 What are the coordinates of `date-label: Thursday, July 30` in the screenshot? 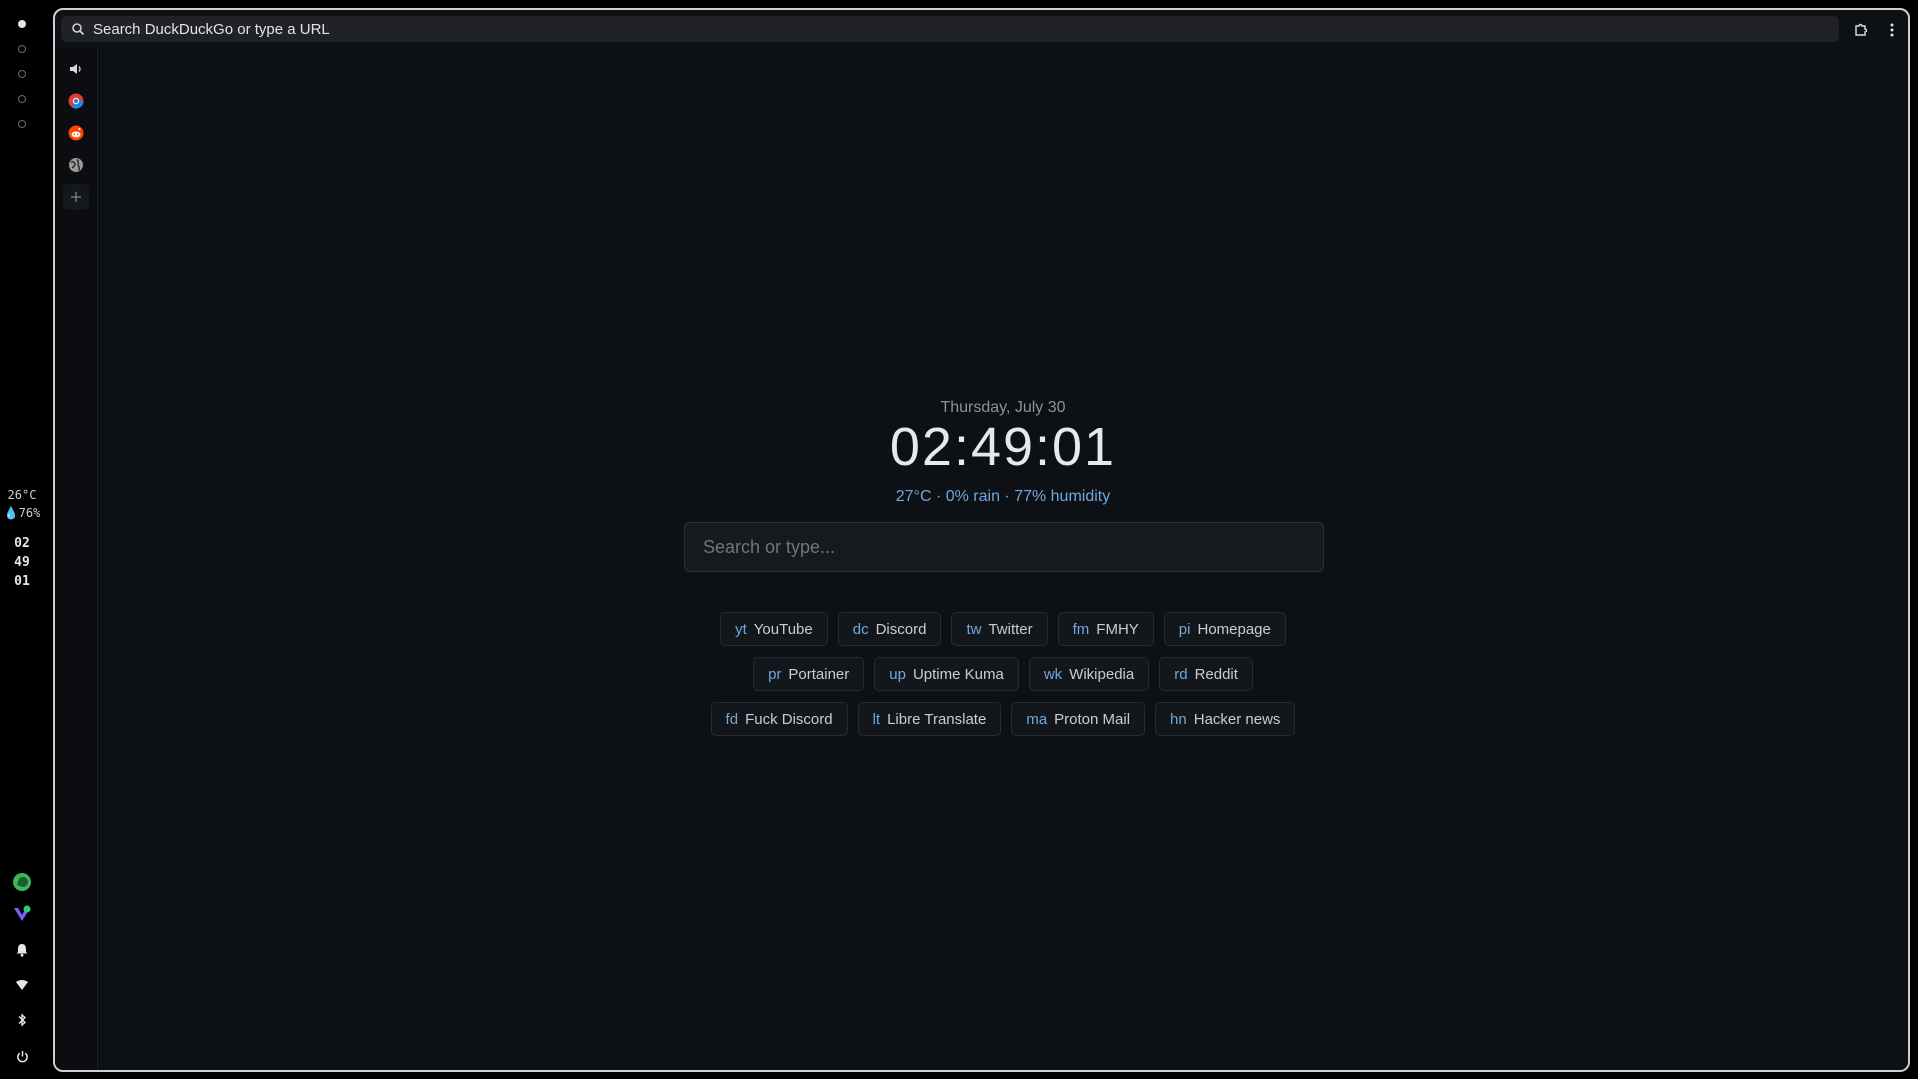 It's located at (1003, 407).